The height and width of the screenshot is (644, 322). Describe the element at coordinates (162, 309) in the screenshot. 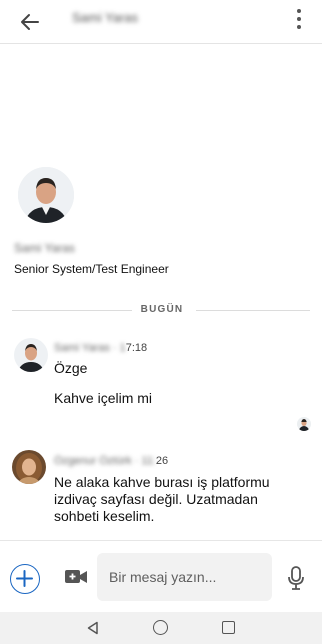

I see `day-divider-label: BUGÜN` at that location.